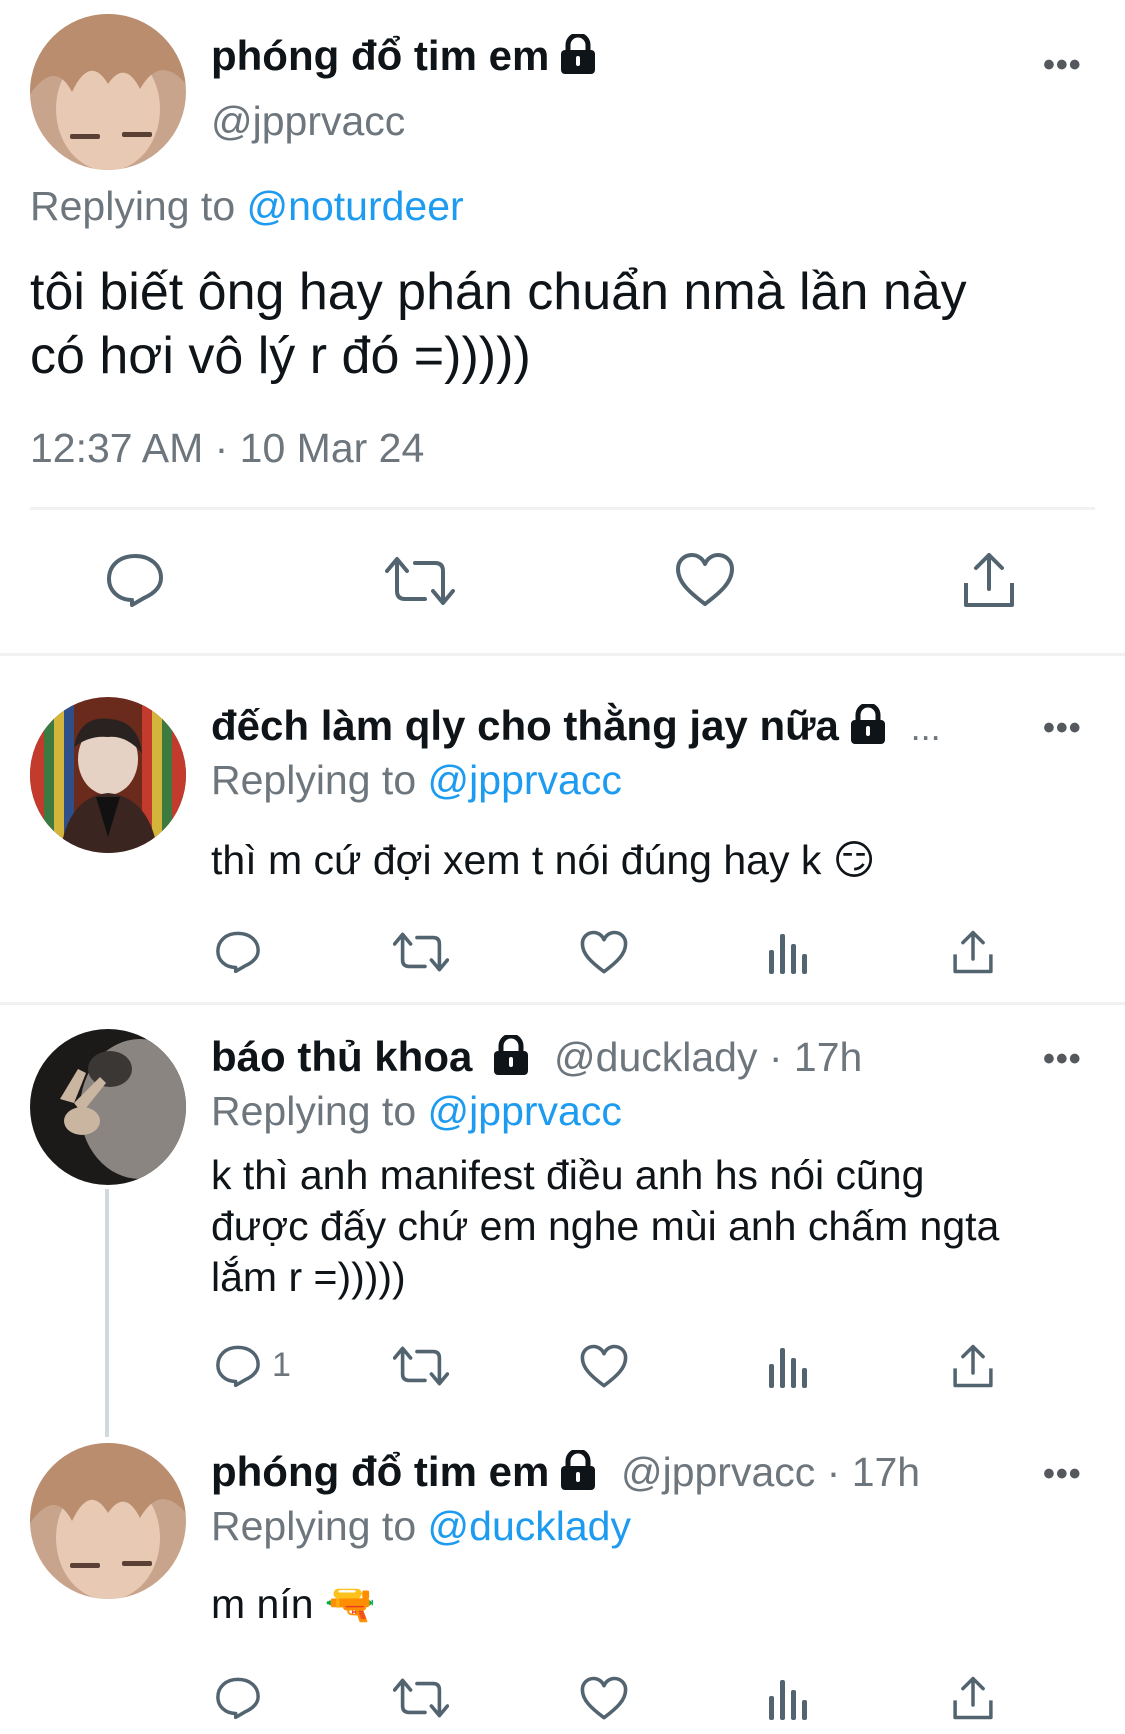 The image size is (1125, 1734). I want to click on tweet-text-line: có hơi vô lý r đó =))))), so click(280, 356).